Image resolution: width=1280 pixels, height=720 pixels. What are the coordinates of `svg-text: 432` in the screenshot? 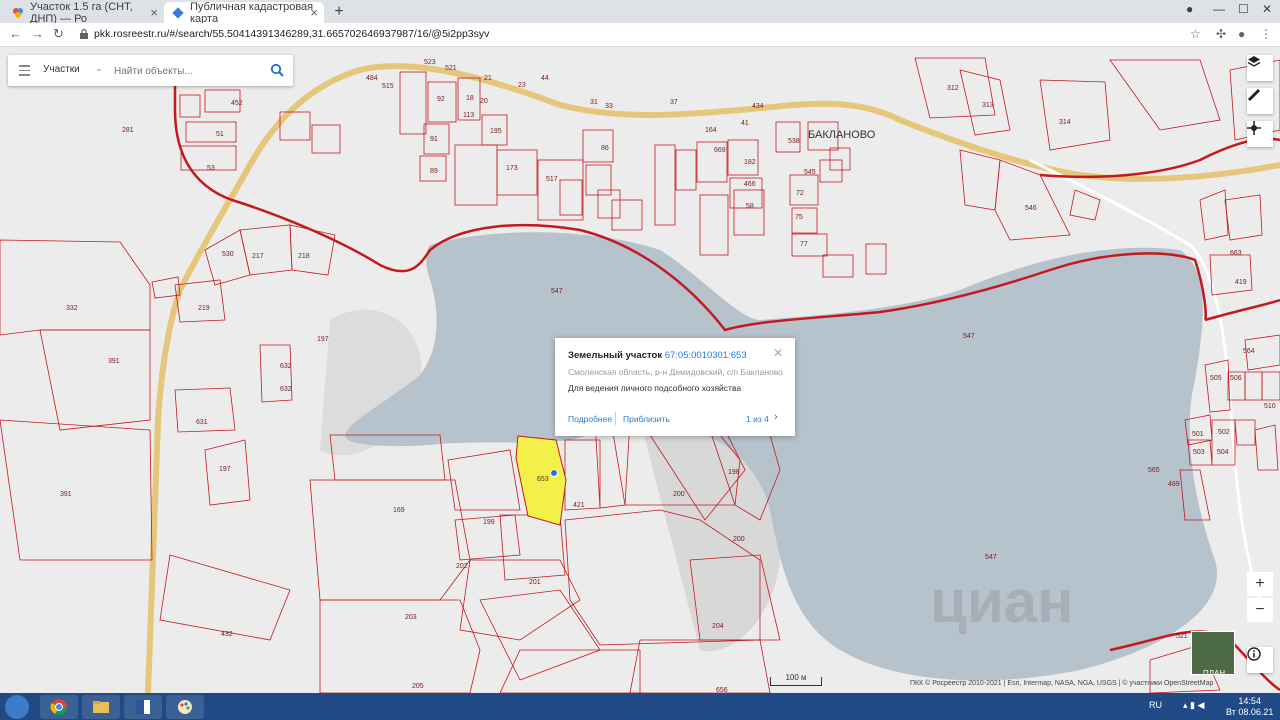 It's located at (227, 634).